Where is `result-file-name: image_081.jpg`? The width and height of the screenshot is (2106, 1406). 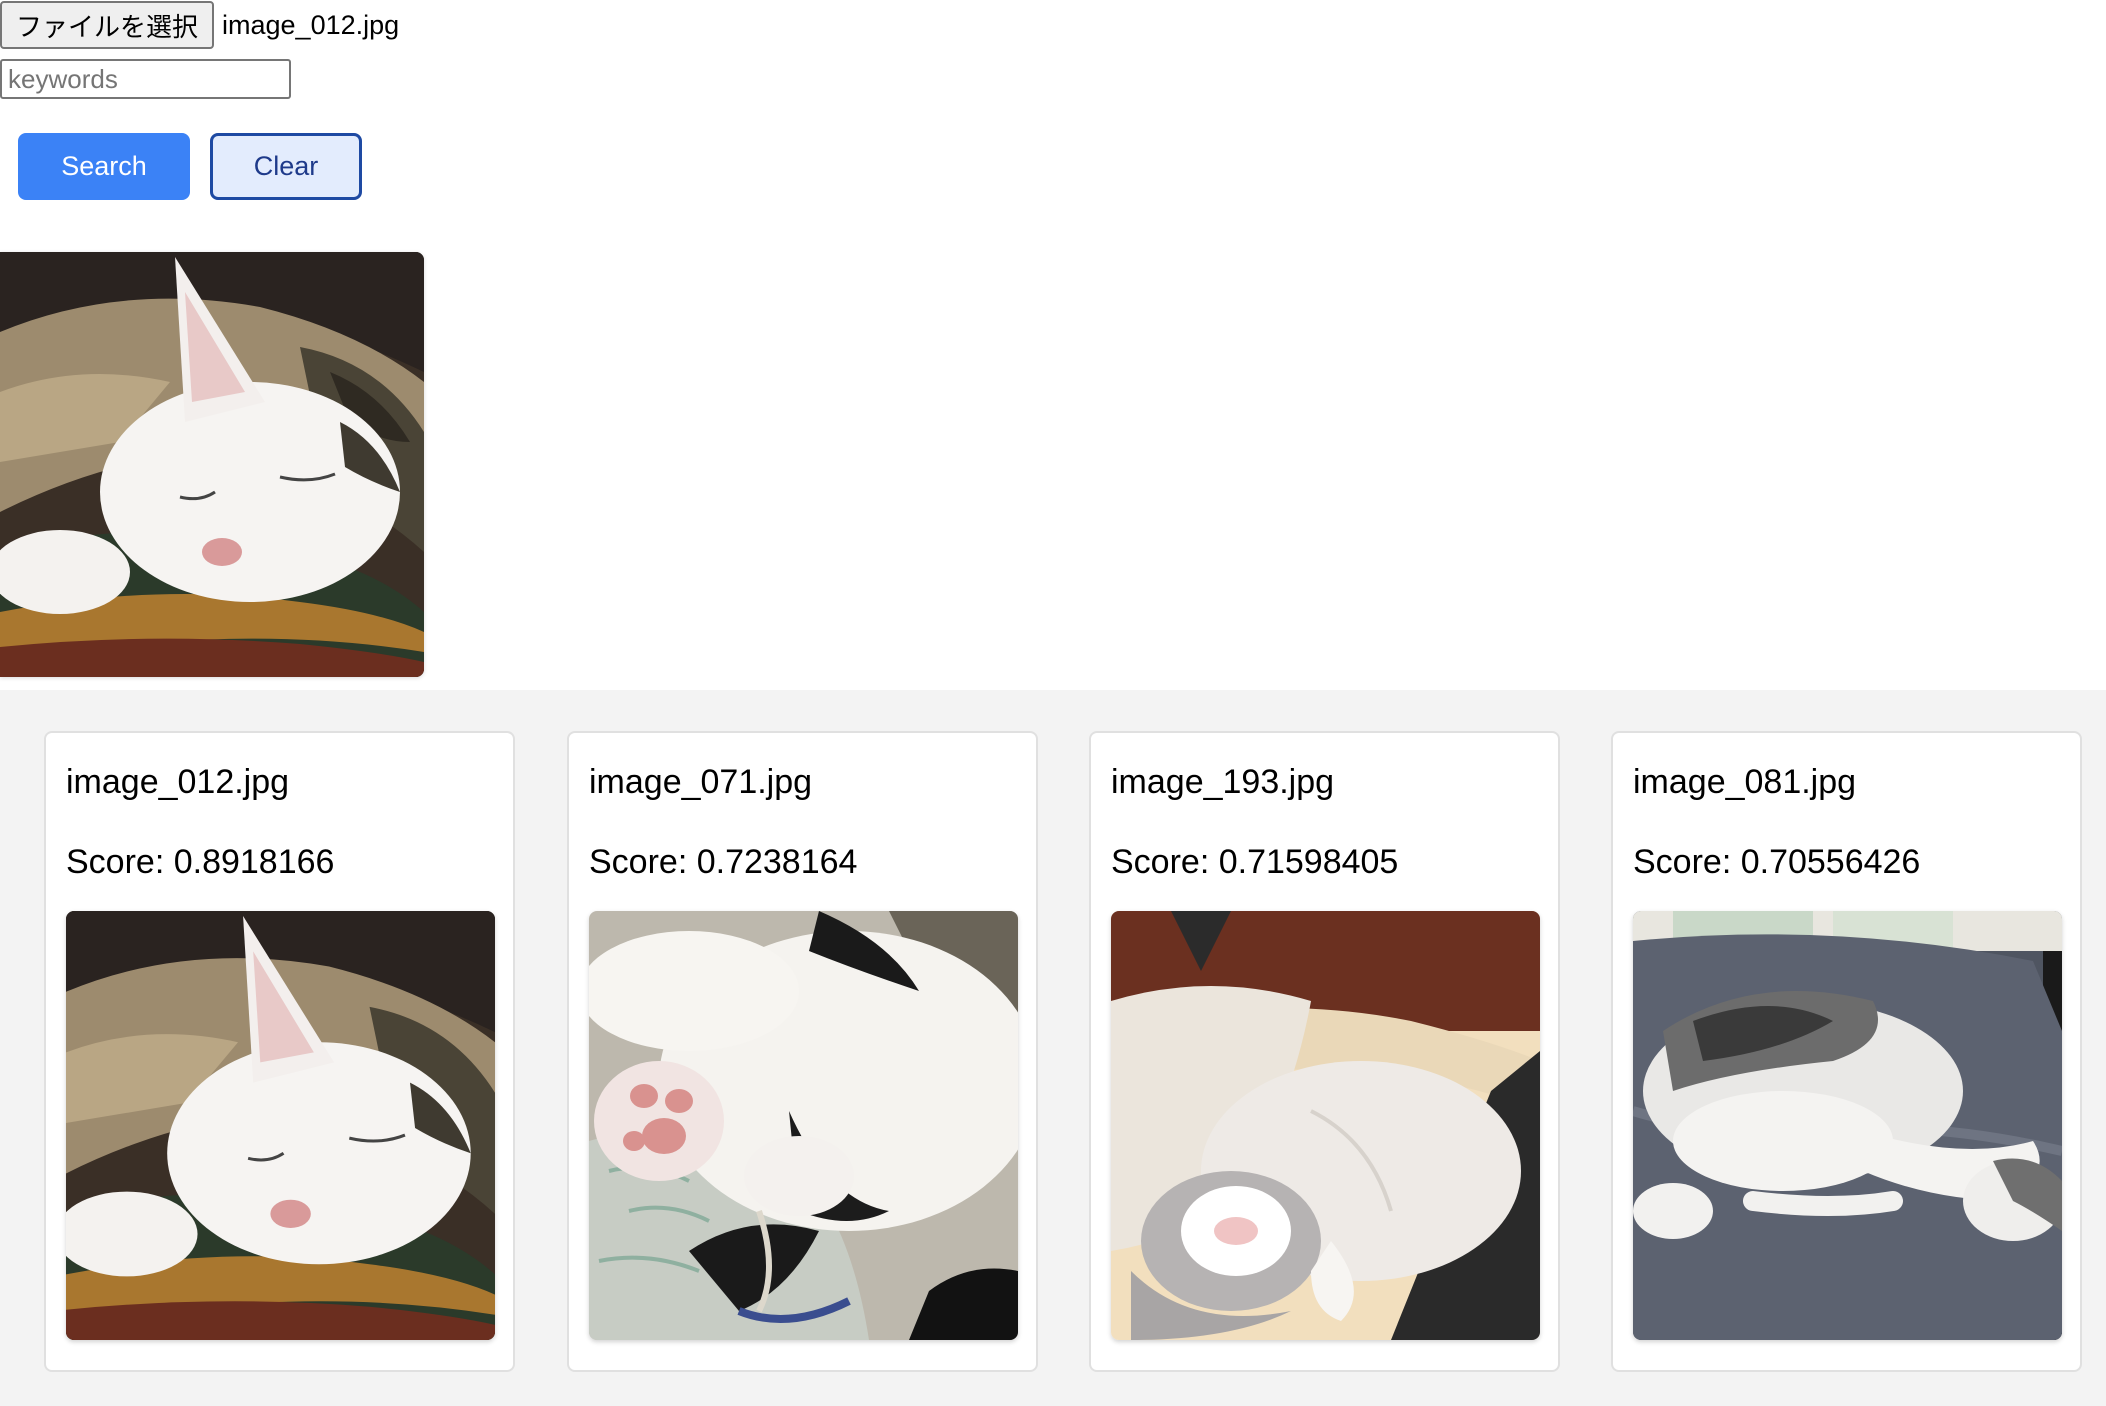
result-file-name: image_081.jpg is located at coordinates (1745, 782).